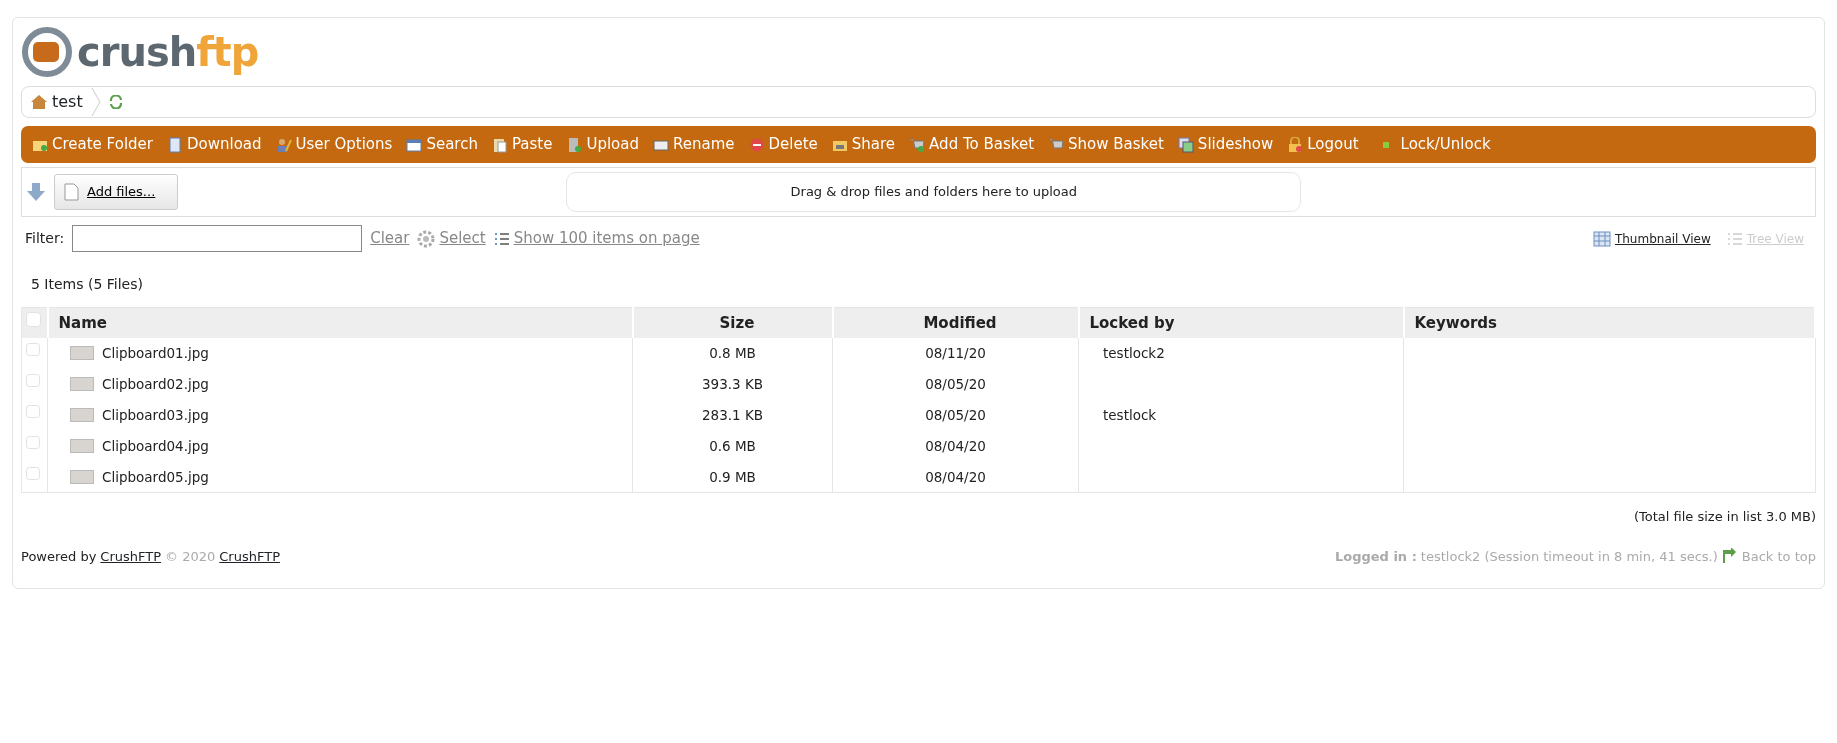 This screenshot has width=1837, height=743. Describe the element at coordinates (602, 144) in the screenshot. I see `toolbar-button: Upload` at that location.